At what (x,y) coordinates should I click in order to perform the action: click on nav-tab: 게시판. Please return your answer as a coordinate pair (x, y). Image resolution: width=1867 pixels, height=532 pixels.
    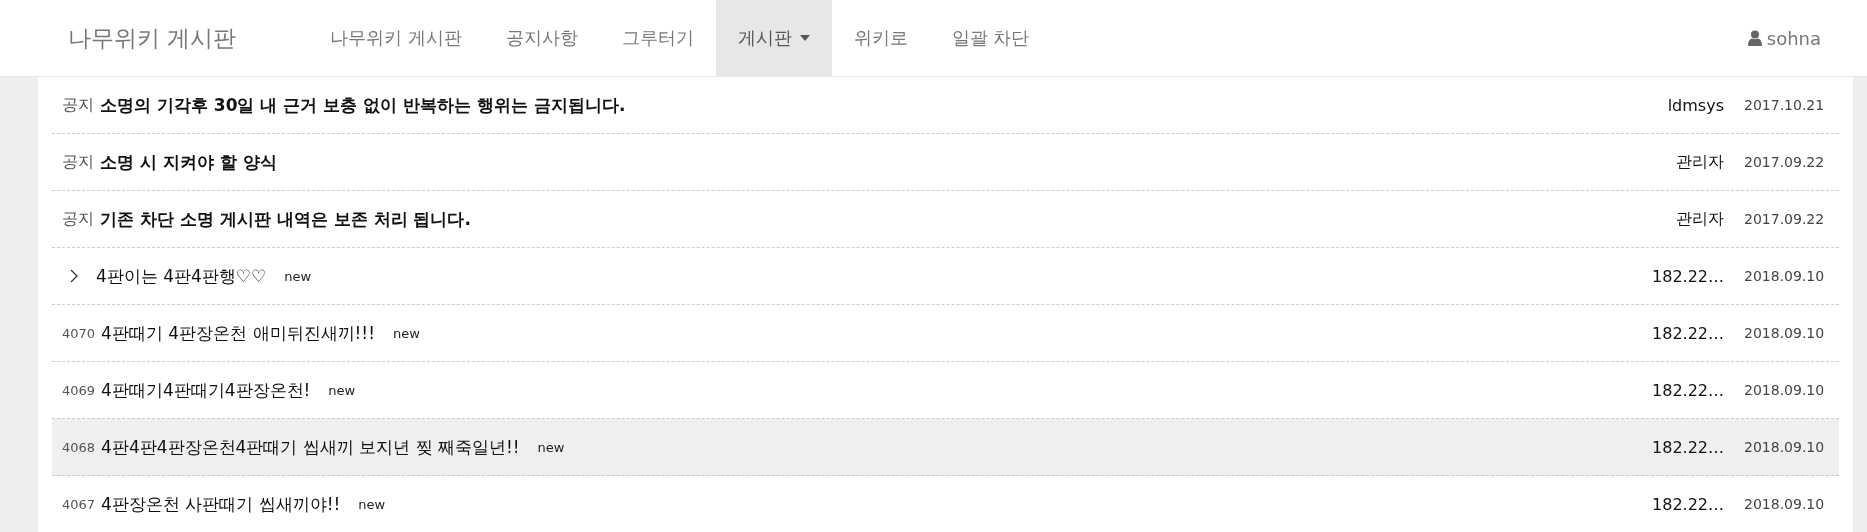
    Looking at the image, I should click on (773, 38).